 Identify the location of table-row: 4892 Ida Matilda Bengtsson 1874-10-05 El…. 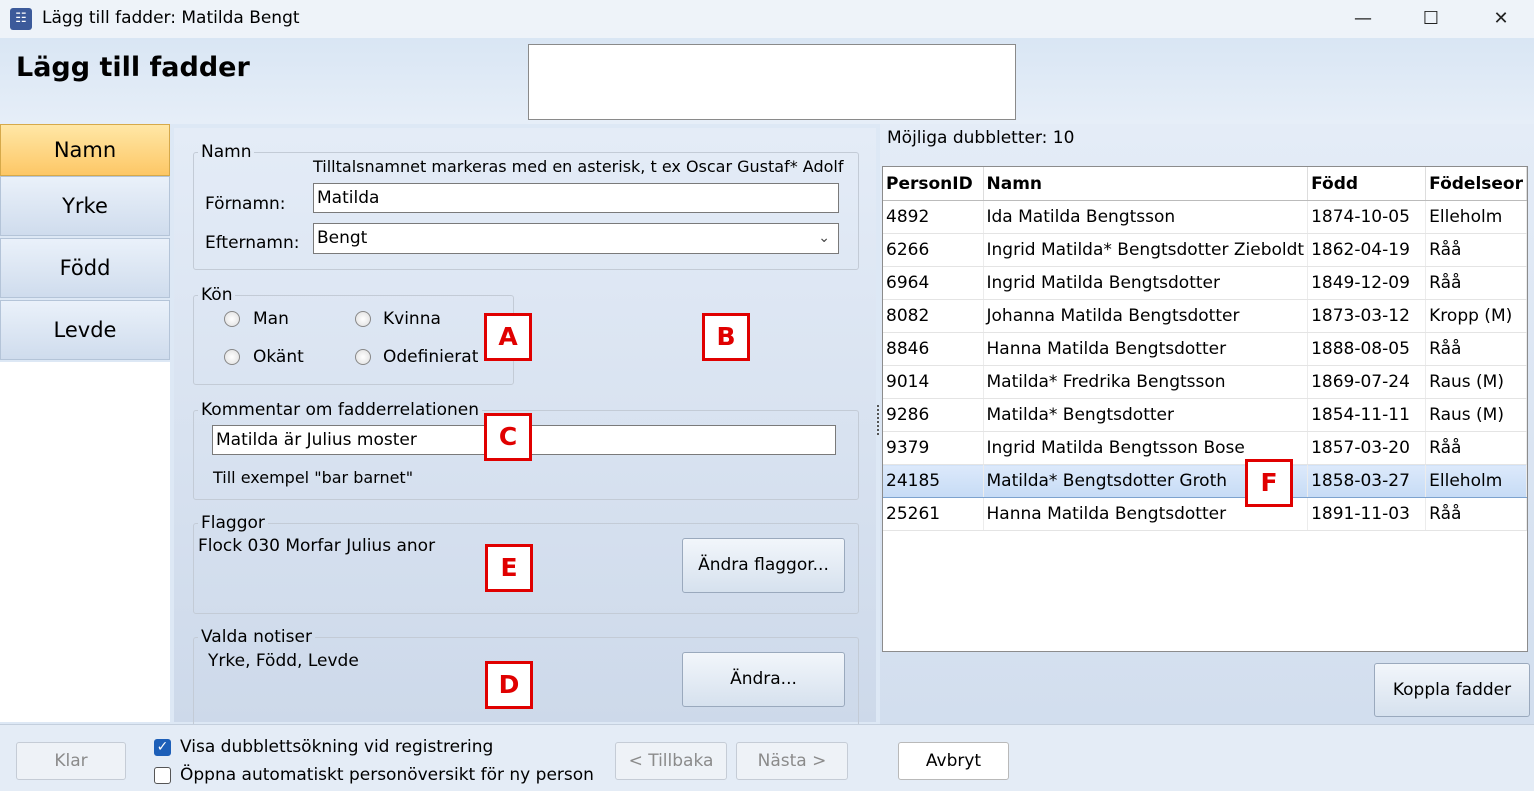
(1205, 217).